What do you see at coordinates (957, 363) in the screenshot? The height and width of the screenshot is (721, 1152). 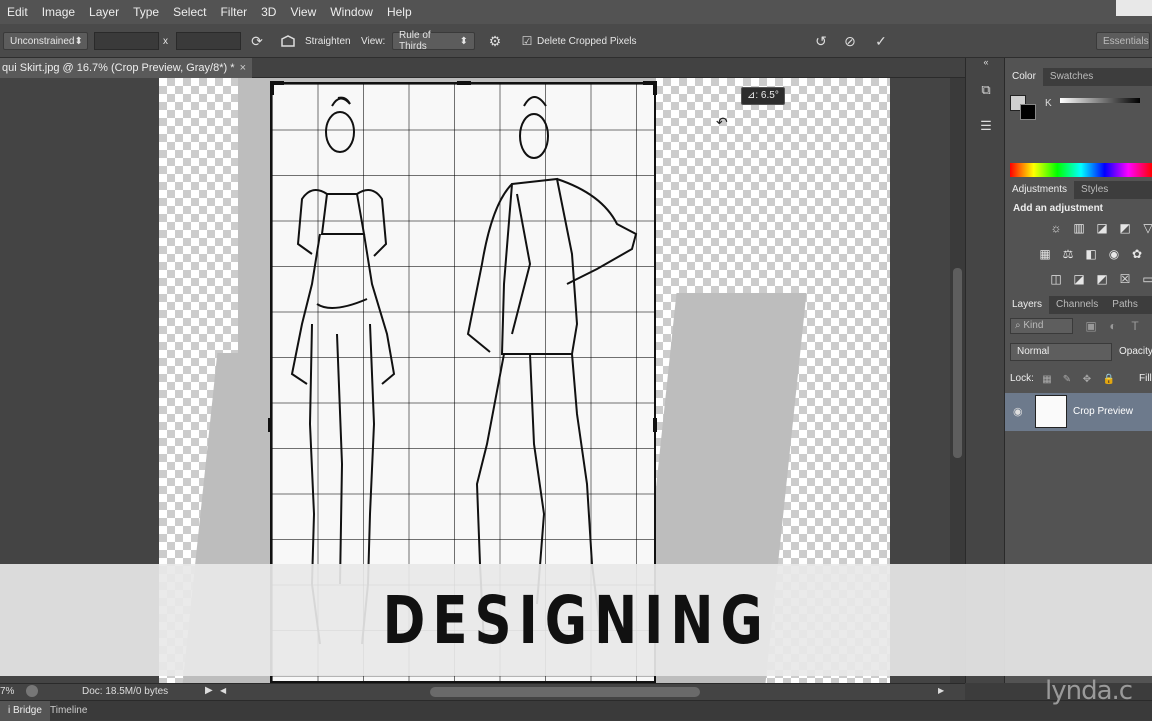 I see `vertical-scroll-thumb` at bounding box center [957, 363].